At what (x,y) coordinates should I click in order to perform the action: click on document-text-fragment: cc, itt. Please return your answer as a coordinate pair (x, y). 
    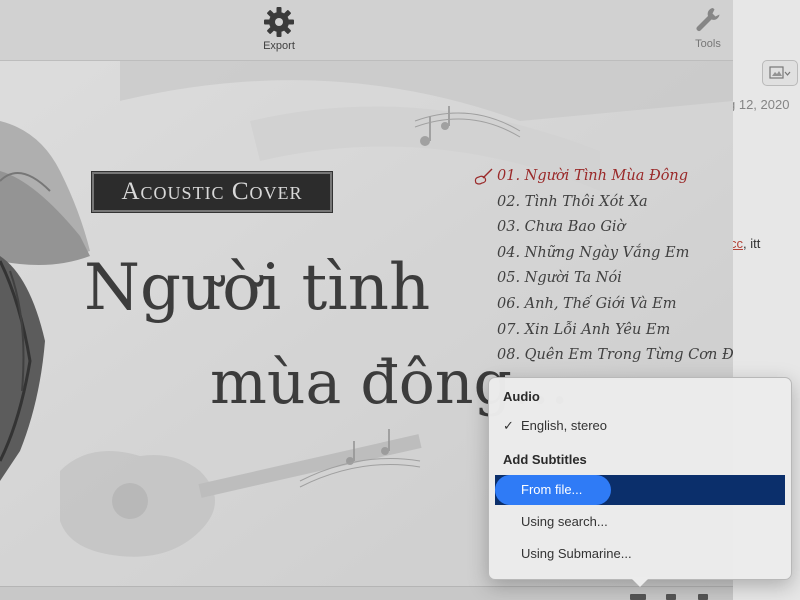
    Looking at the image, I should click on (745, 243).